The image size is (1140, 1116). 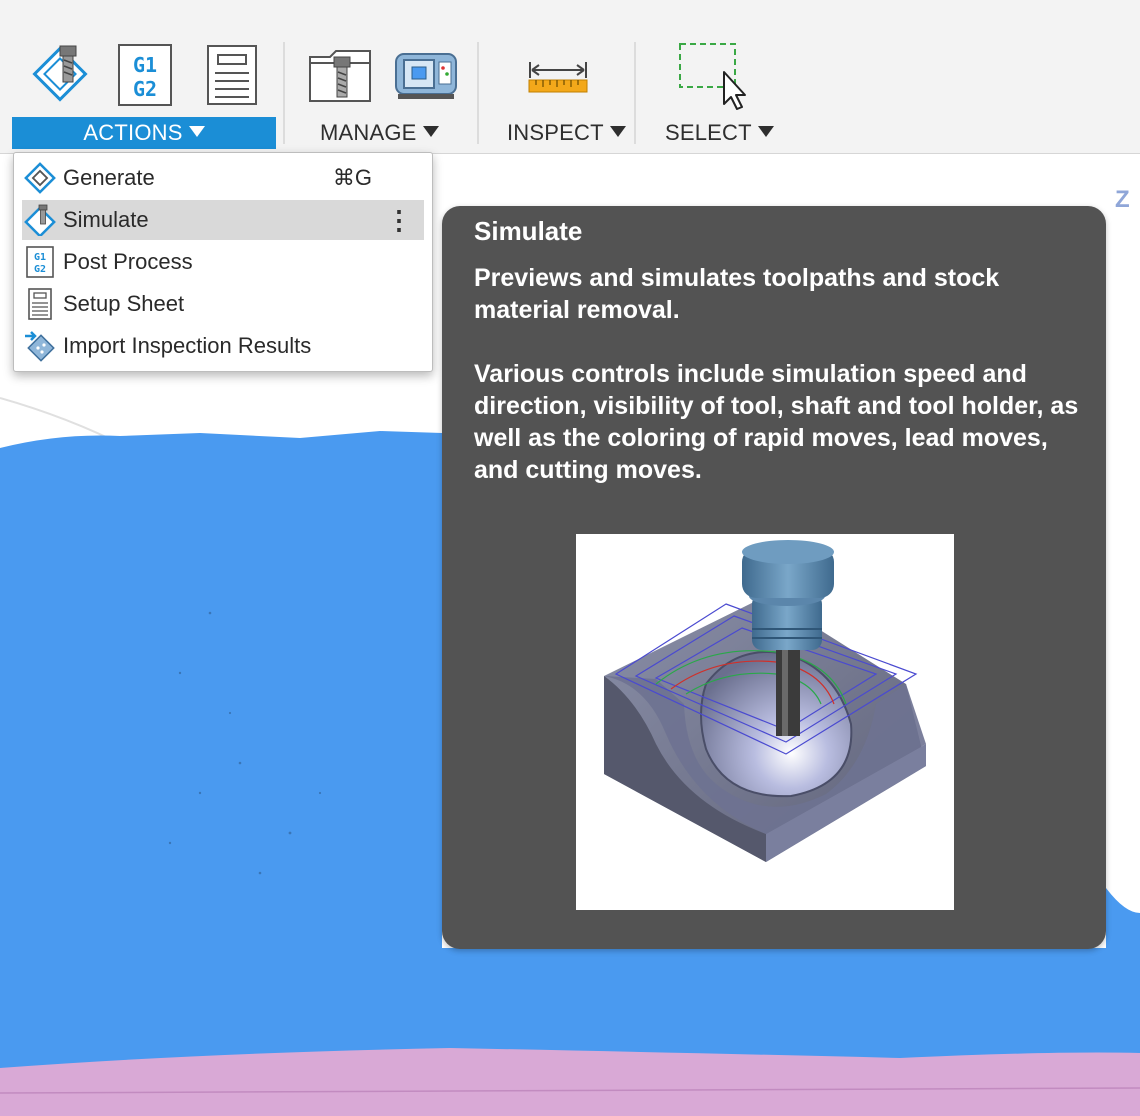 I want to click on menu-item-import-inspection-results: Import Inspection Results, so click(x=223, y=346).